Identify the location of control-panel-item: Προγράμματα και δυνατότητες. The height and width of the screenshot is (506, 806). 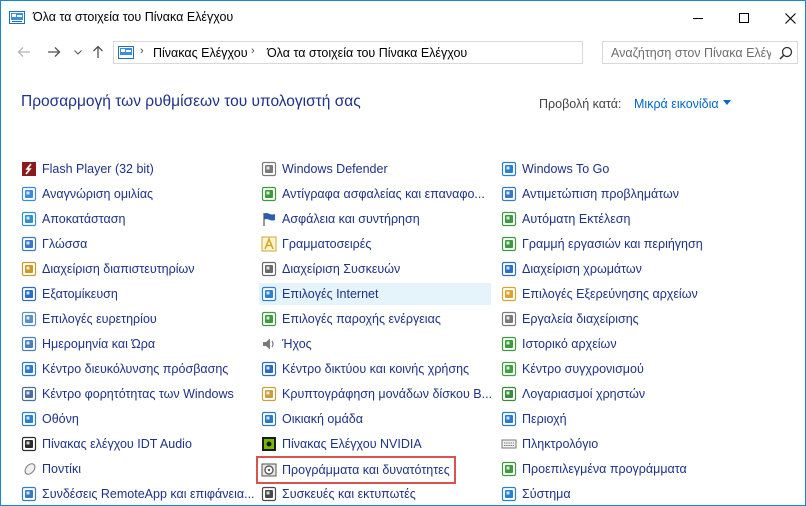
(356, 470).